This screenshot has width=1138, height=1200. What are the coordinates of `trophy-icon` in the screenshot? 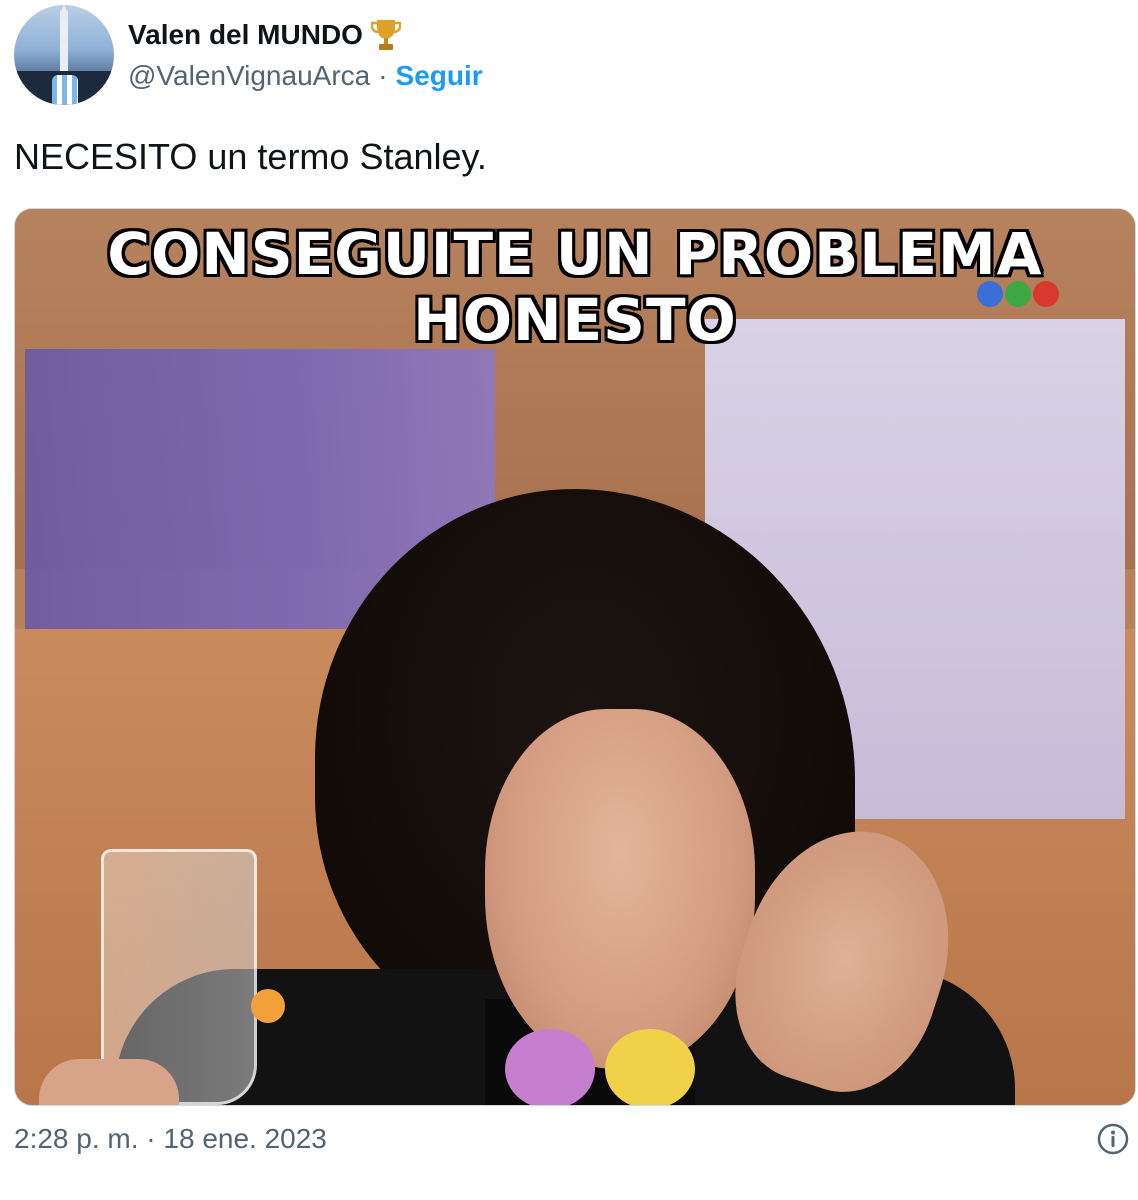 It's located at (385, 35).